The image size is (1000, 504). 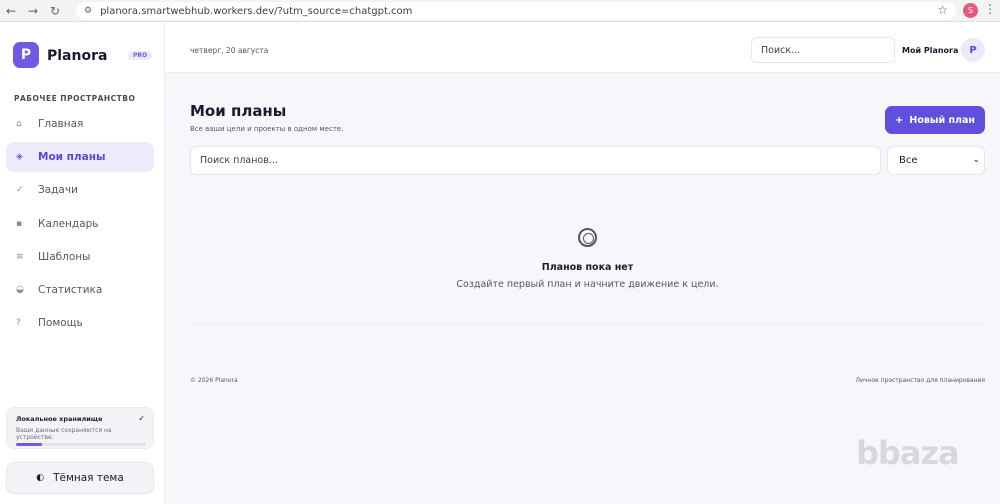 What do you see at coordinates (140, 55) in the screenshot?
I see `pro-badge: PRO` at bounding box center [140, 55].